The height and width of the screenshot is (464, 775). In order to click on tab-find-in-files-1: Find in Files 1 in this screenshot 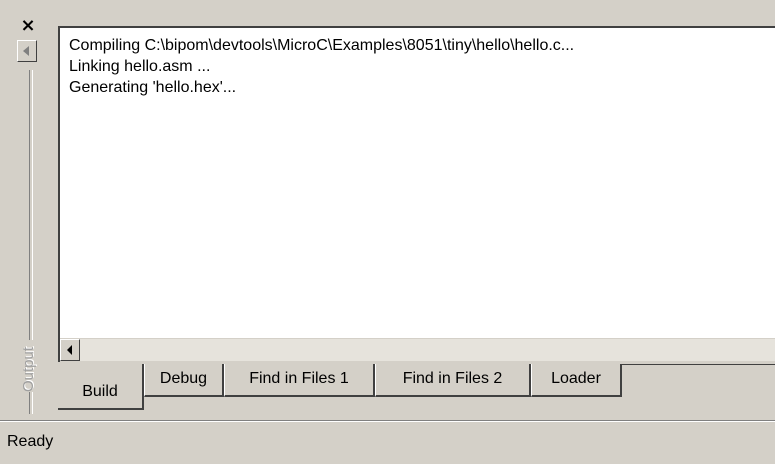, I will do `click(299, 380)`.